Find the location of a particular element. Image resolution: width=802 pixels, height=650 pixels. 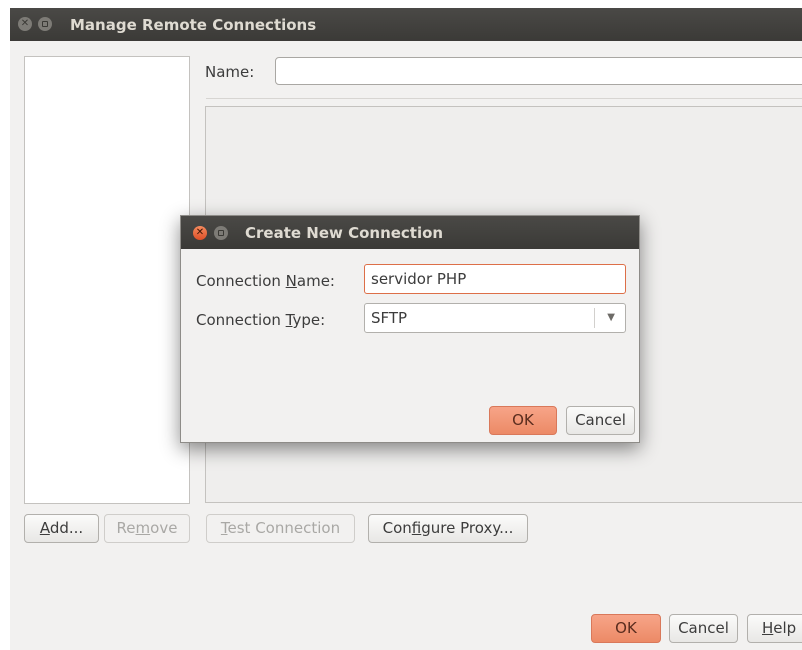

connection-type-value: SFTP is located at coordinates (389, 318).